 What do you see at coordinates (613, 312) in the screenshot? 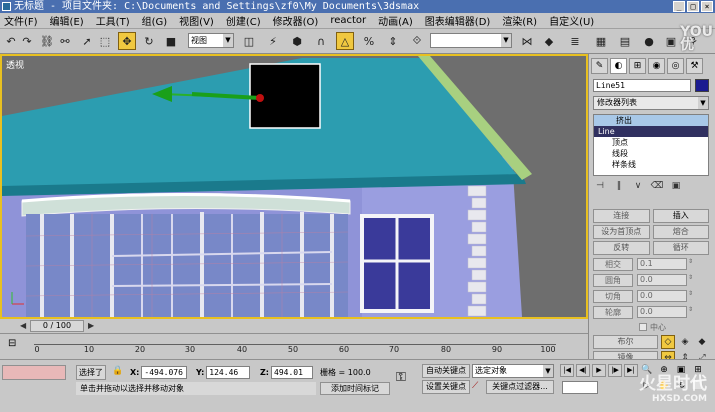
I see `outline-button: 轮廓` at bounding box center [613, 312].